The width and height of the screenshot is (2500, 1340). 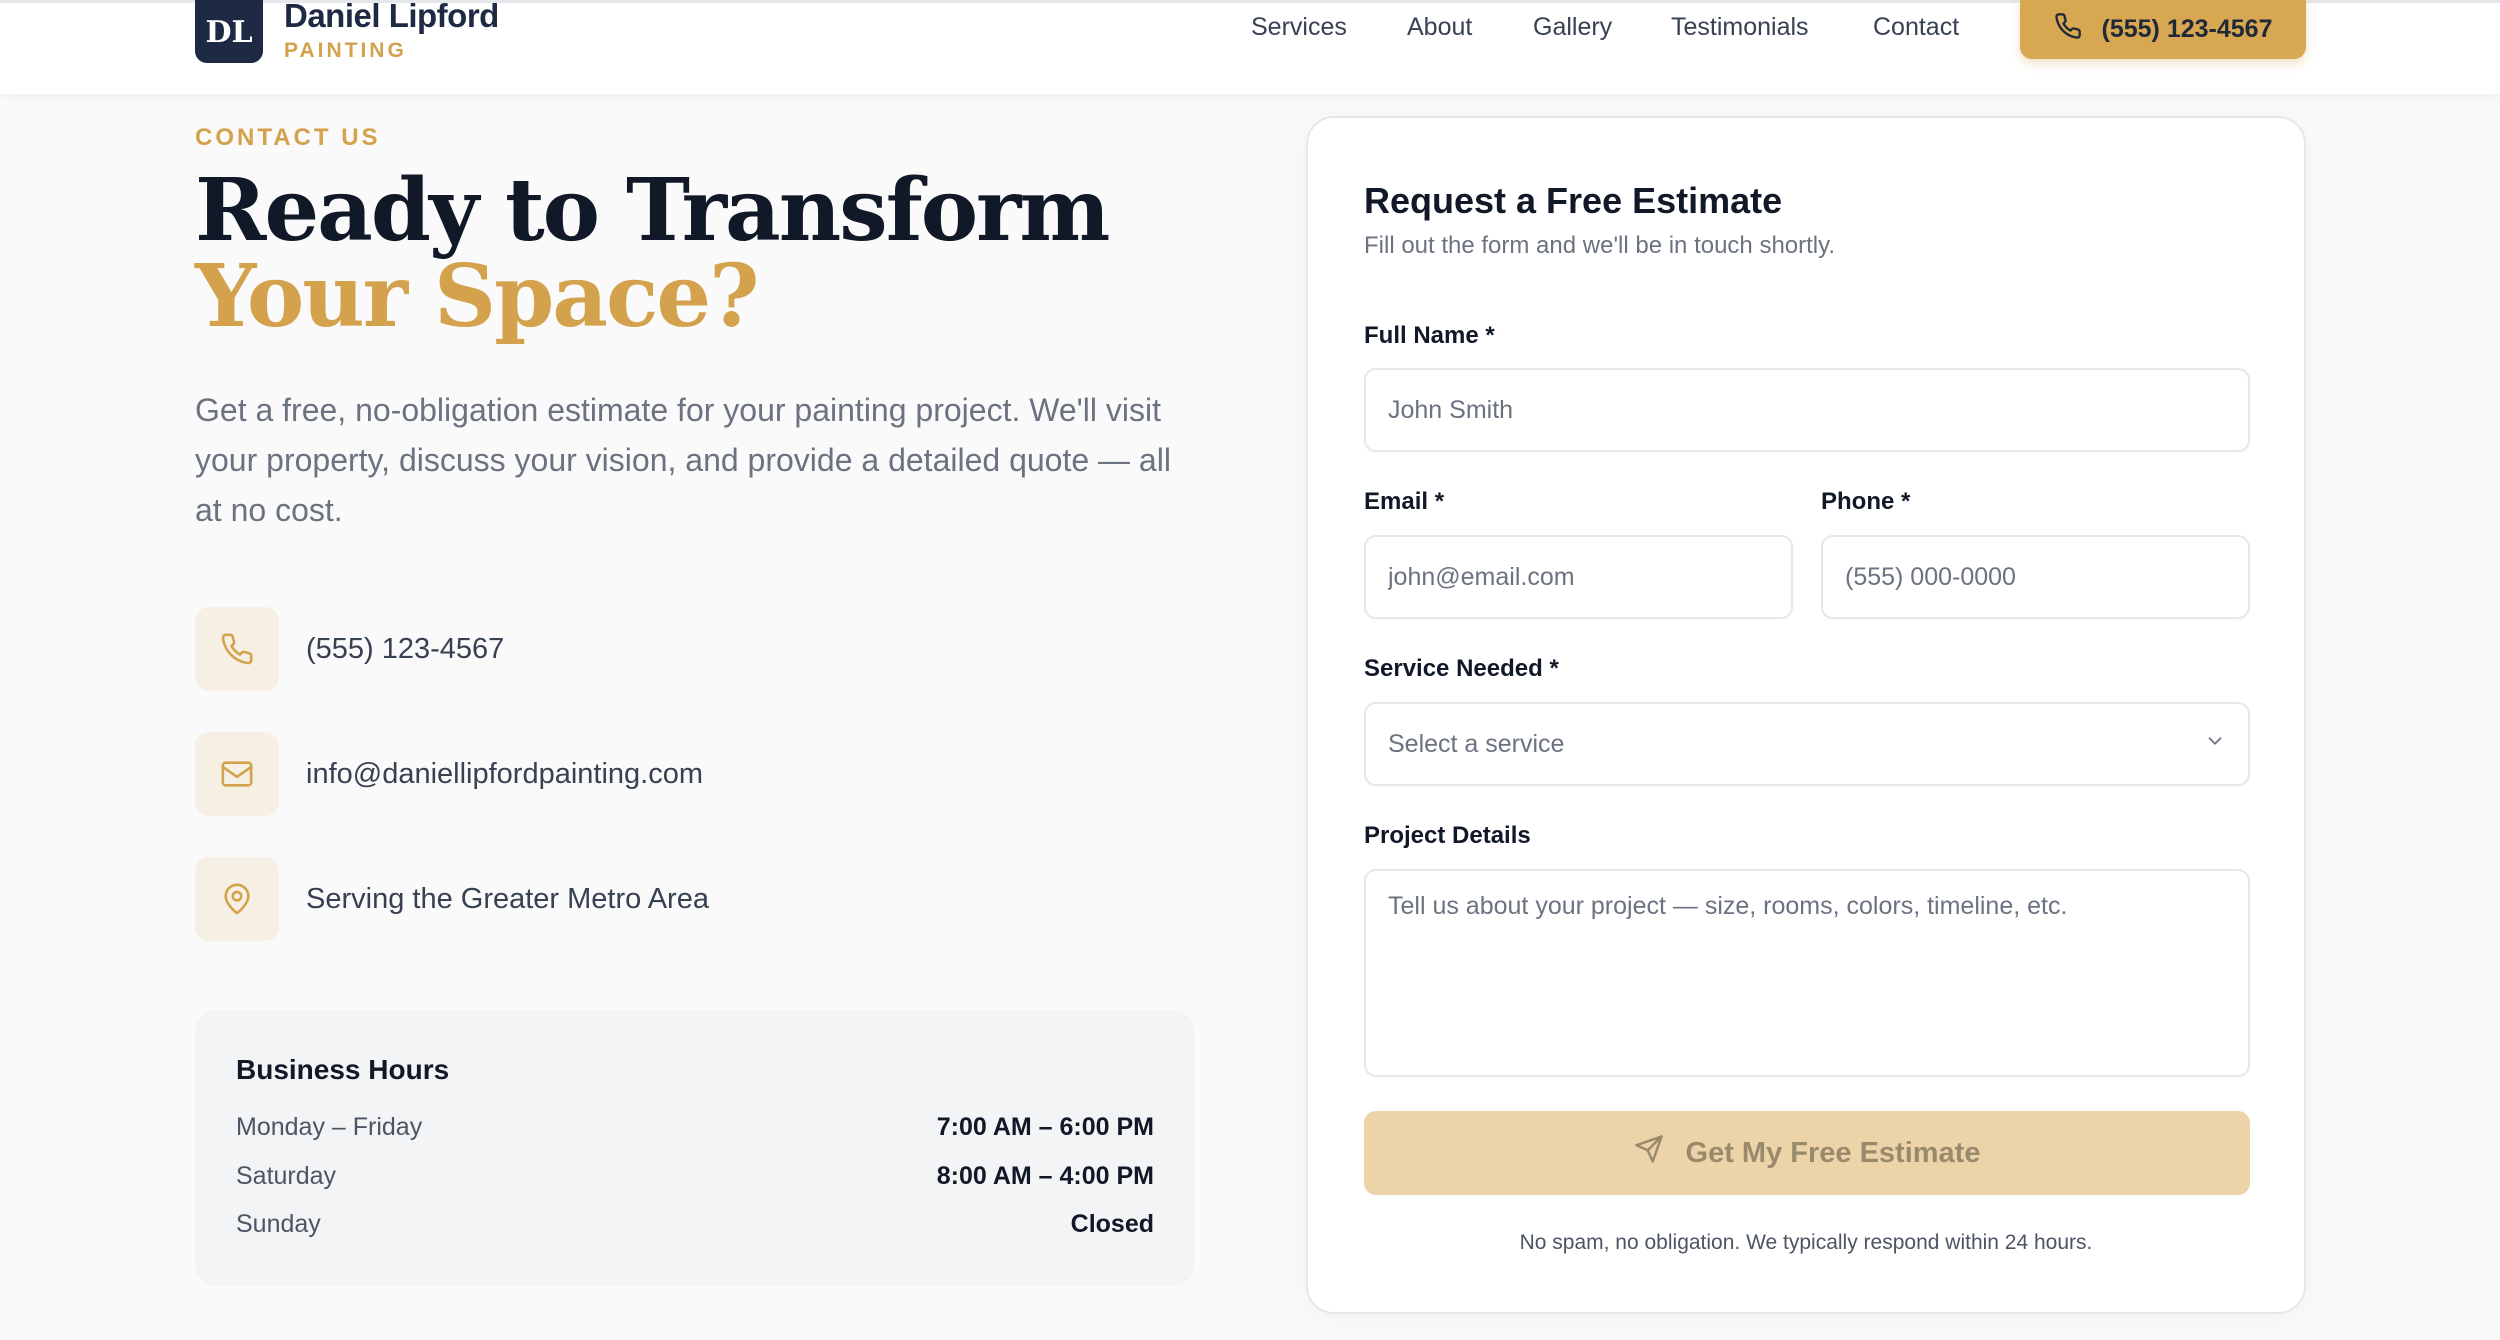 I want to click on hours-row: Saturday 8:00 AM – 4:00 PM, so click(x=695, y=1179).